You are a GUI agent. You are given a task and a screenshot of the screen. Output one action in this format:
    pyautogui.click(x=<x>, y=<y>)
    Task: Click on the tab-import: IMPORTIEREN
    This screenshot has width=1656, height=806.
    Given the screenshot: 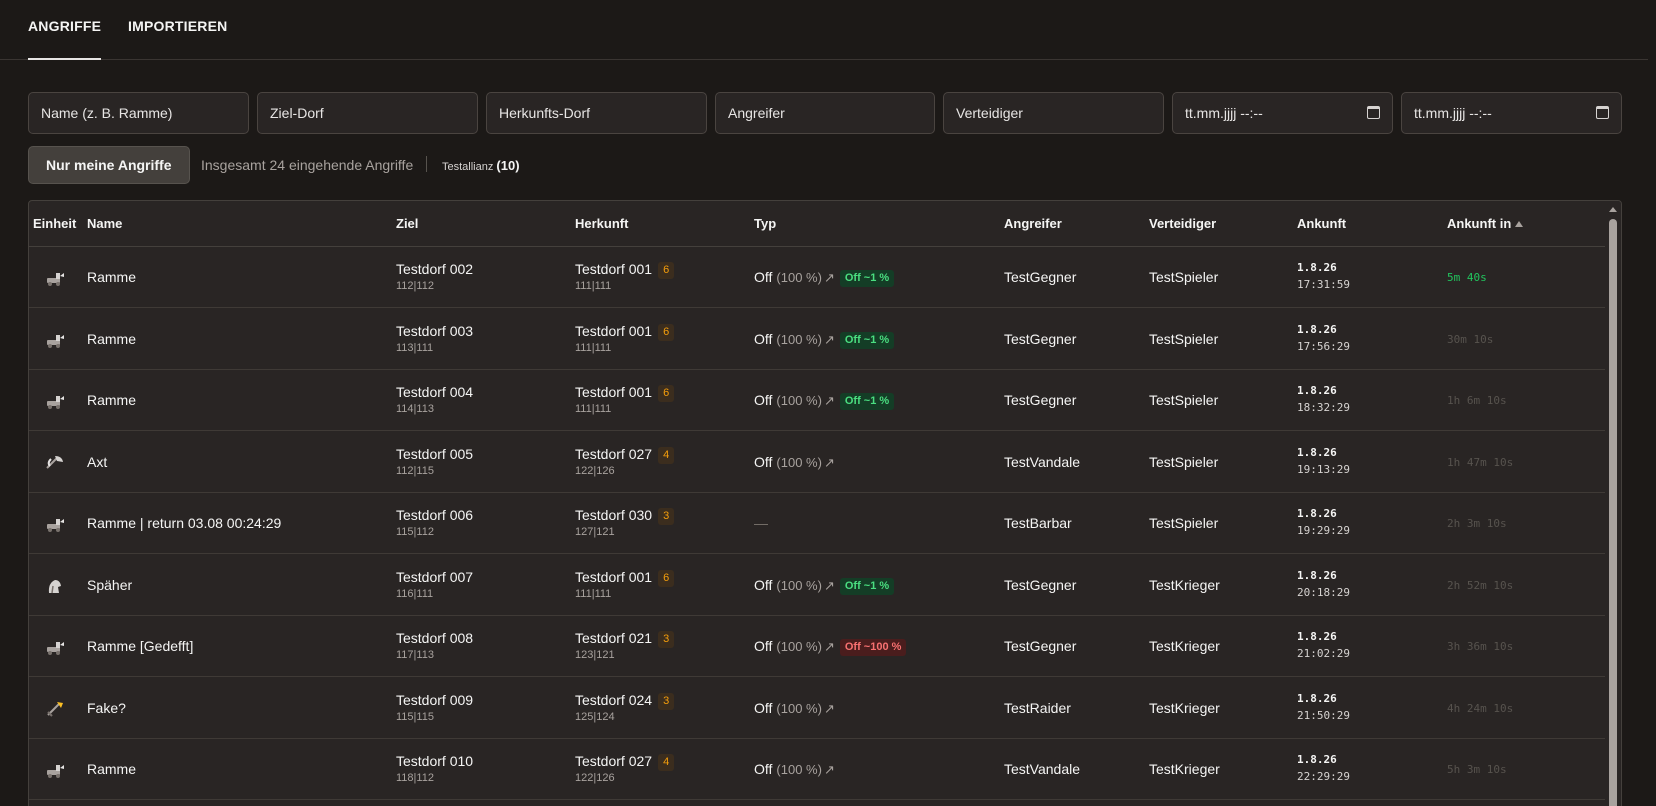 What is the action you would take?
    pyautogui.click(x=177, y=26)
    